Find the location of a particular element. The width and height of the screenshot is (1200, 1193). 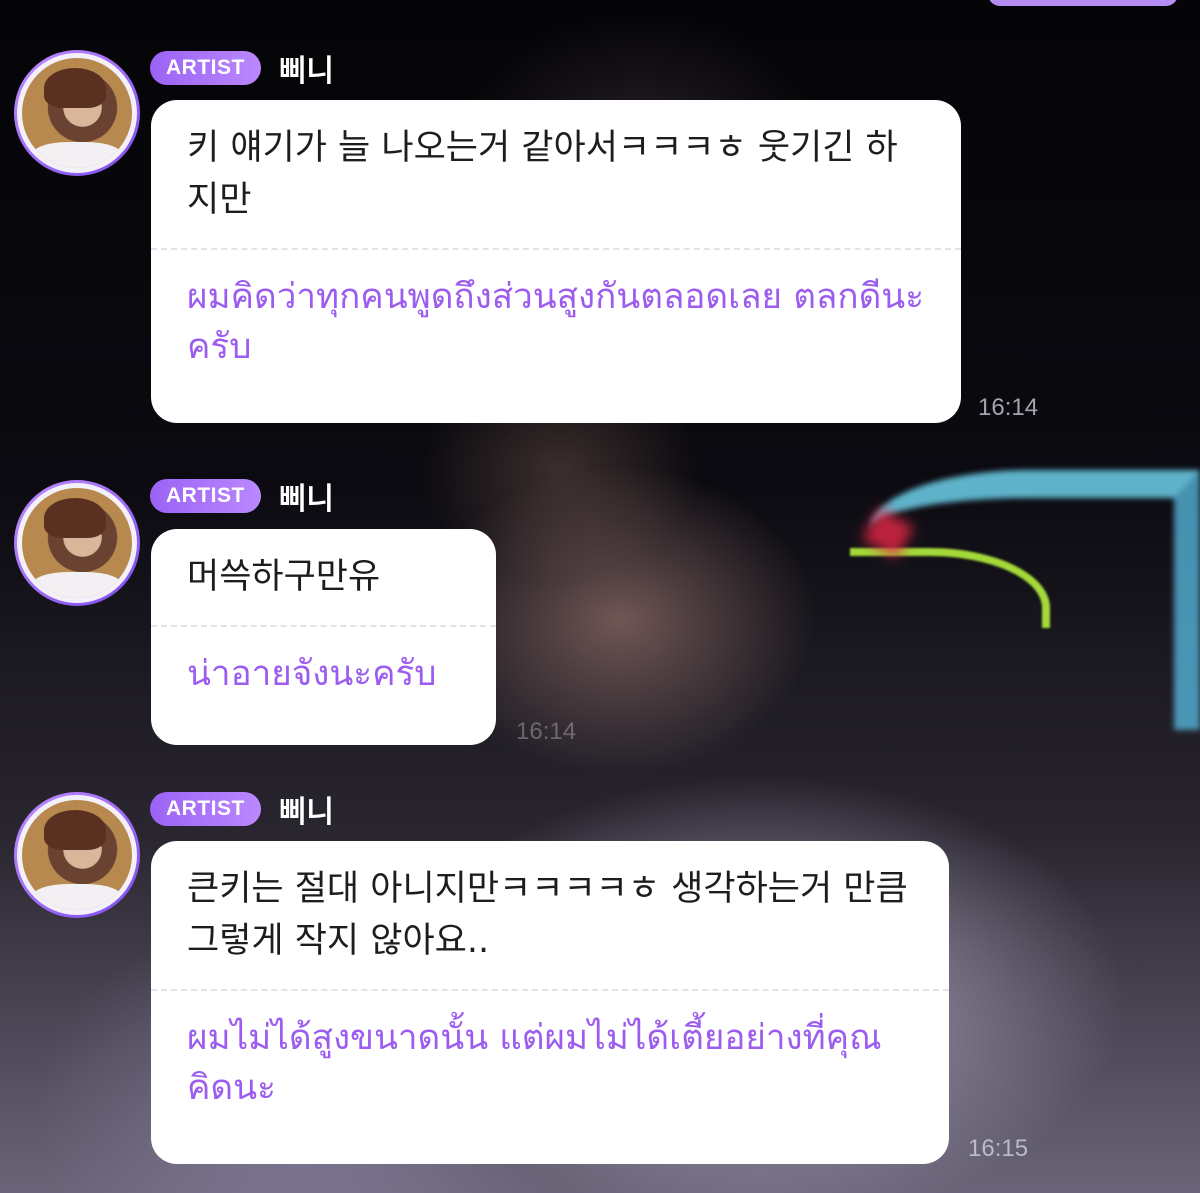

message-korean-text: 큰키는 절대 아니지만ㅋㅋㅋㅋㅎ 생각하는거 만큼 그렇게 작지 않아요.. is located at coordinates (547, 915).